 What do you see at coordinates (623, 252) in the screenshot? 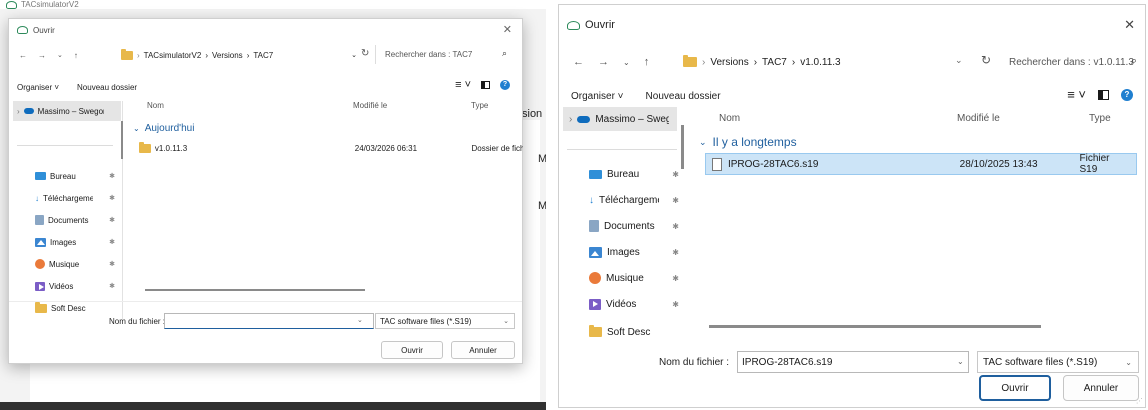
I see `sidebar-item-label: Images` at bounding box center [623, 252].